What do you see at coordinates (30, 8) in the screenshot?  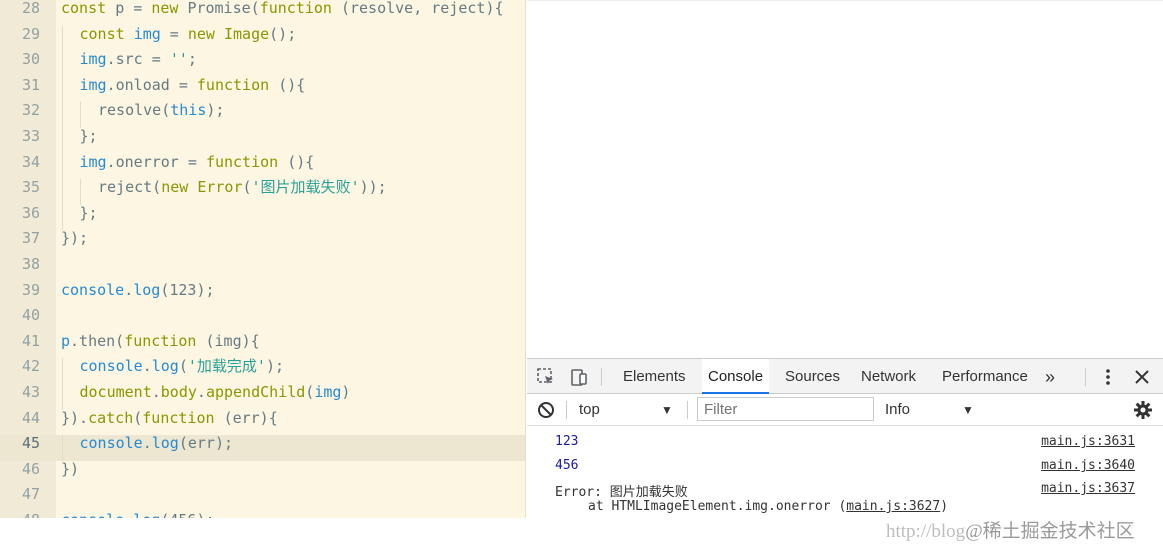 I see `line-number: 28` at bounding box center [30, 8].